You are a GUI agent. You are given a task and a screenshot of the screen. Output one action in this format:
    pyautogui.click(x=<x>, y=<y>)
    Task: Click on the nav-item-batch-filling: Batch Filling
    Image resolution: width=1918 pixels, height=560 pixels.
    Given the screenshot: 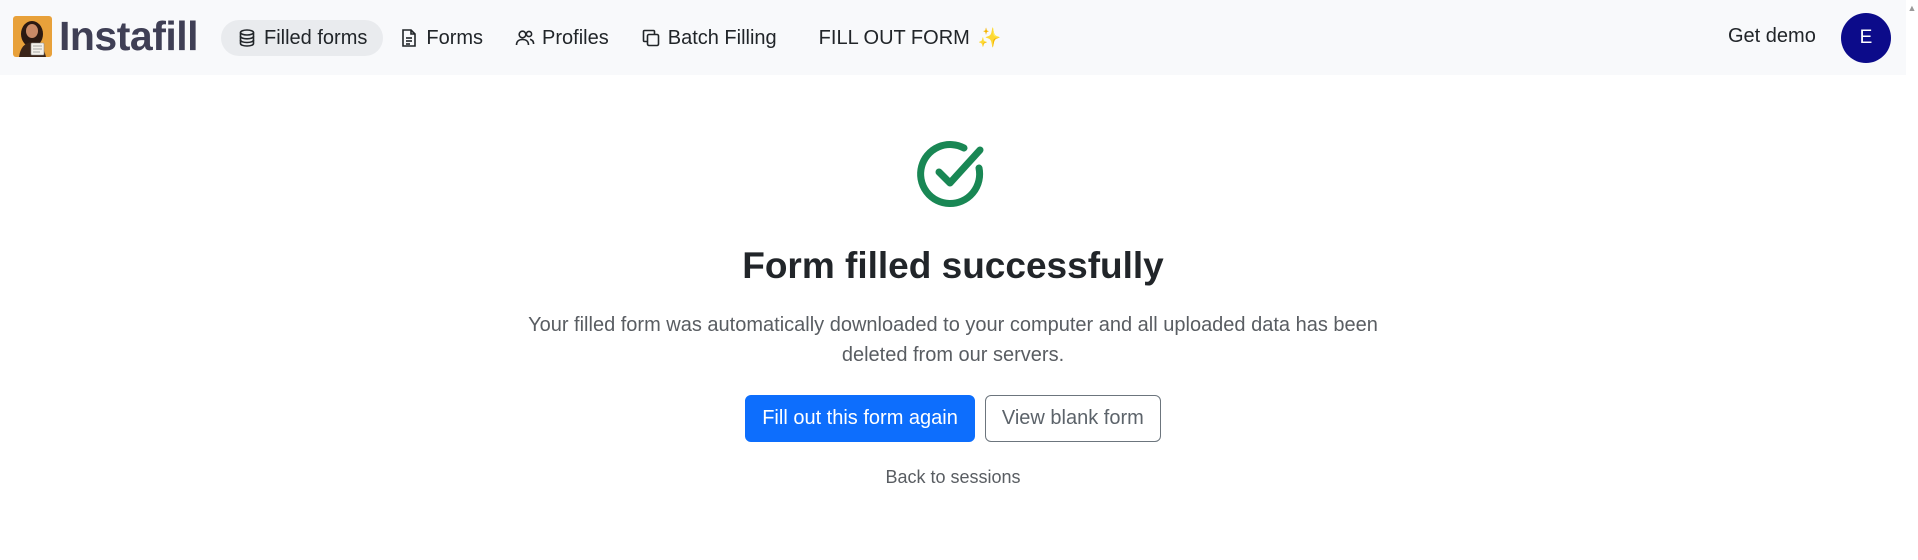 What is the action you would take?
    pyautogui.click(x=709, y=38)
    